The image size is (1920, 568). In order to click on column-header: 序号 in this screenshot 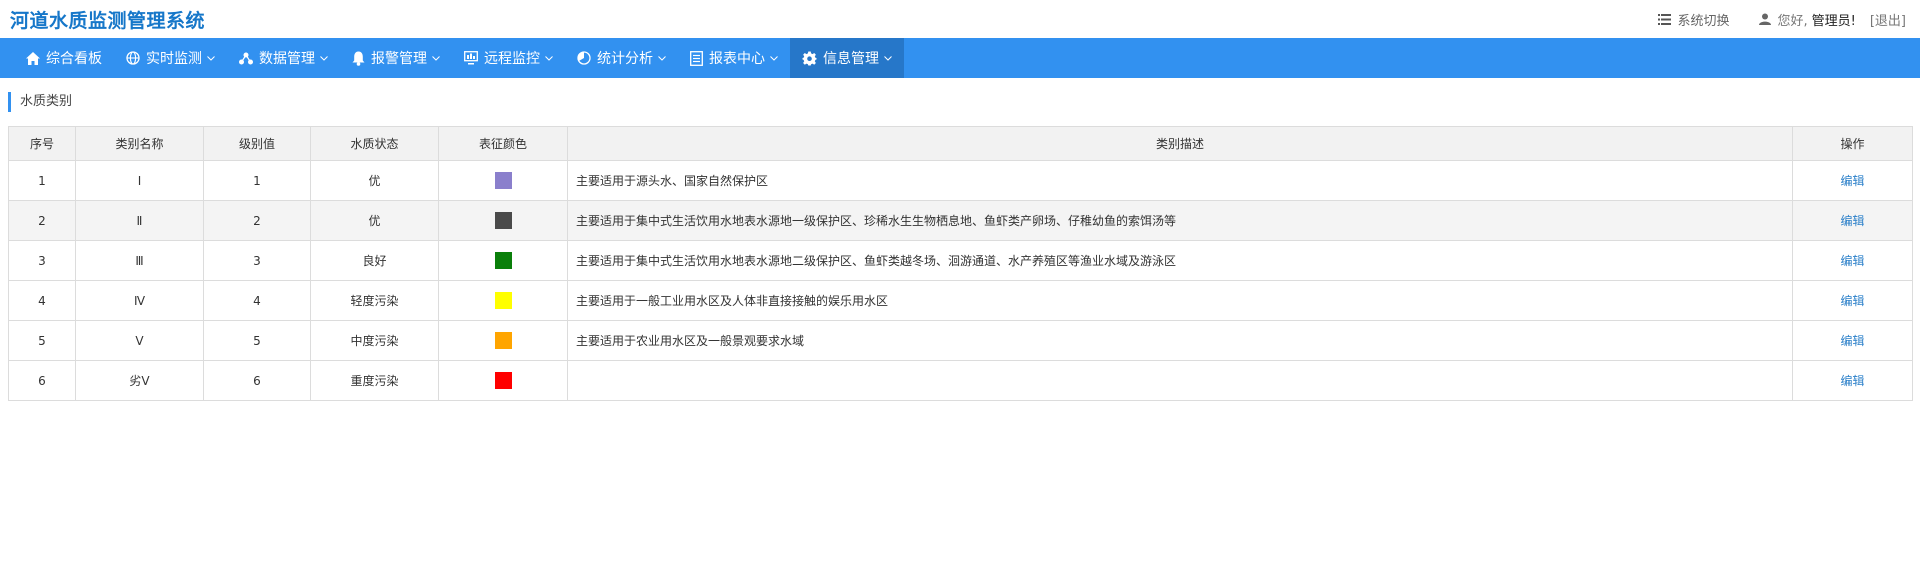, I will do `click(42, 143)`.